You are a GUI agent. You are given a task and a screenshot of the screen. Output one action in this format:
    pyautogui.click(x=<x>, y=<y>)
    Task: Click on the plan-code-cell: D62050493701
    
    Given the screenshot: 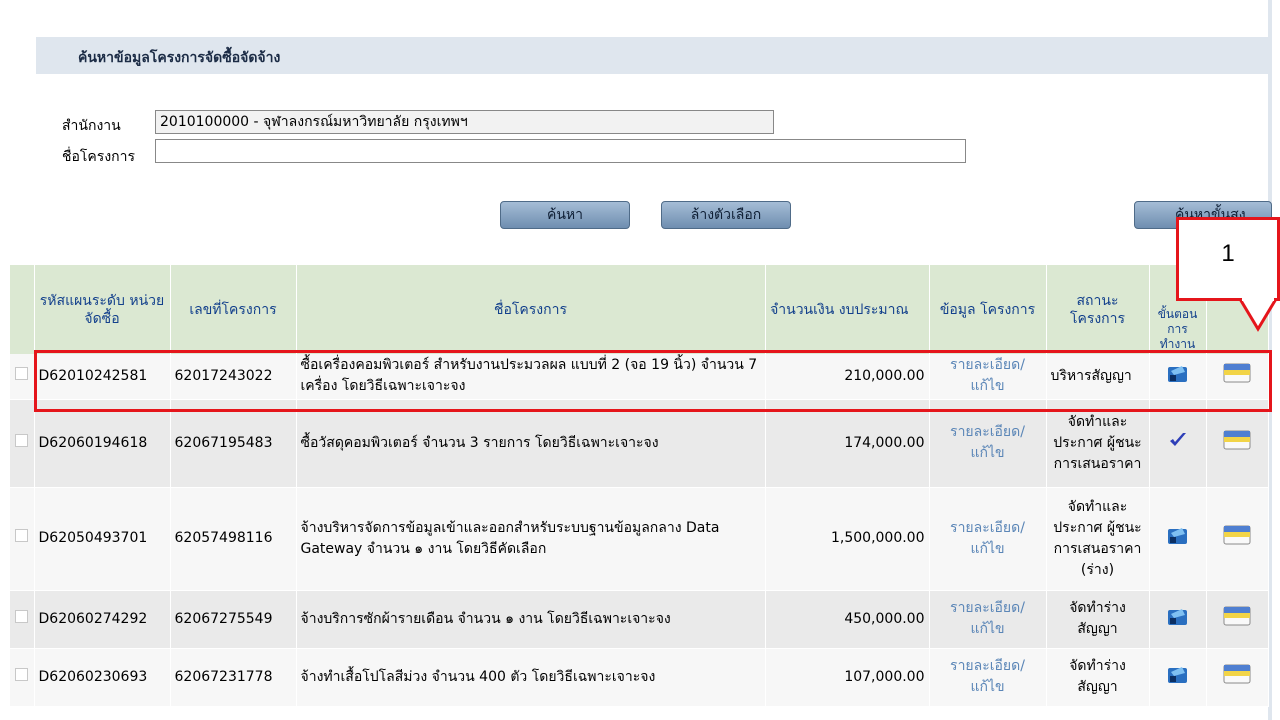 What is the action you would take?
    pyautogui.click(x=102, y=539)
    